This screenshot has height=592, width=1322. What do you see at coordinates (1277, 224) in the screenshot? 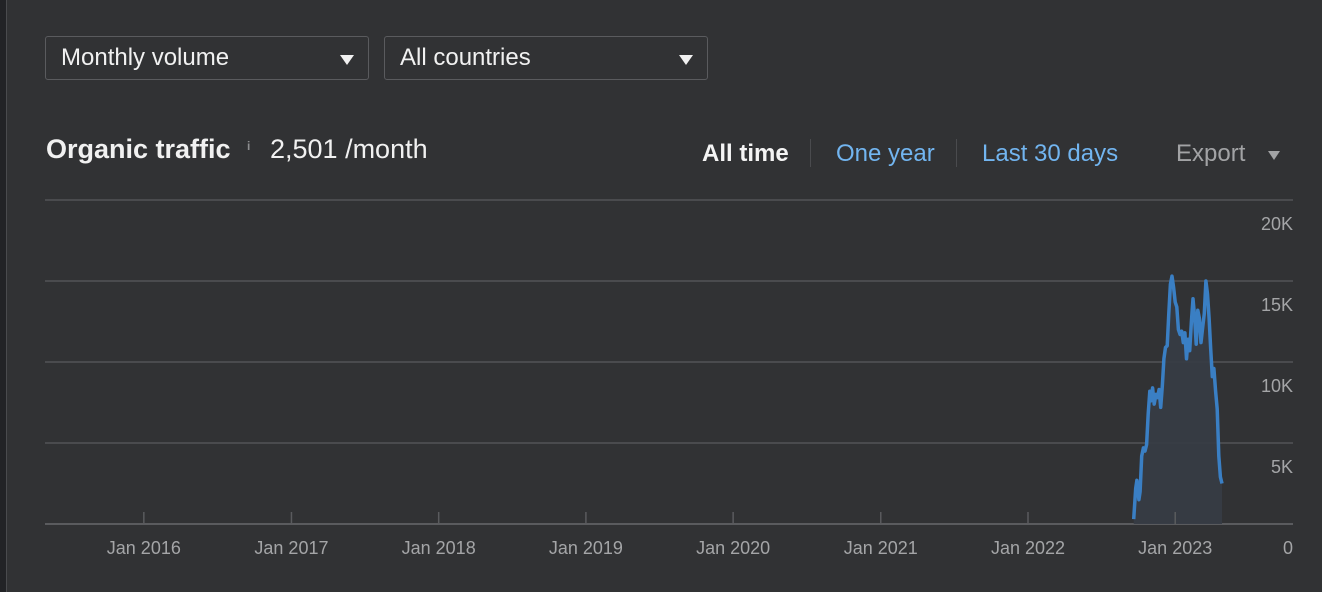
I see `y-tick-label: 20K` at bounding box center [1277, 224].